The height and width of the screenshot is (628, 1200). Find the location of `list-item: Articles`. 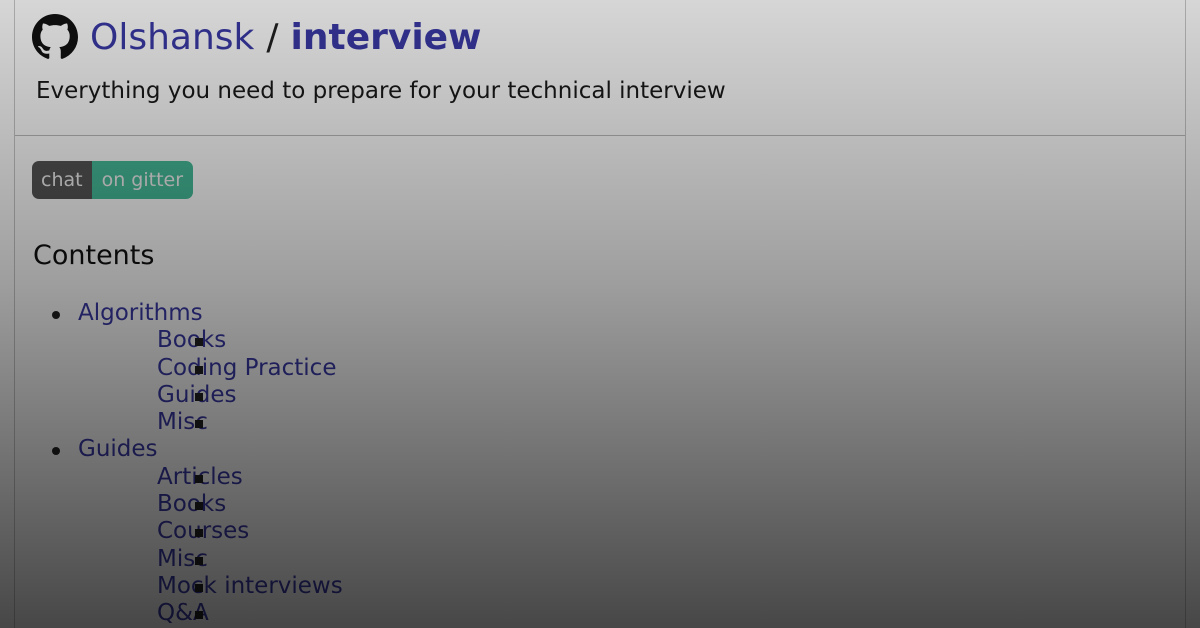

list-item: Articles is located at coordinates (210, 477).